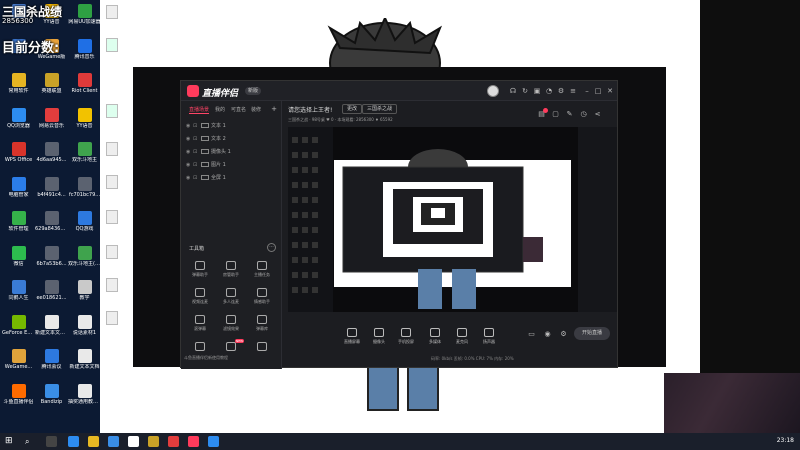 The width and height of the screenshot is (800, 450). Describe the element at coordinates (583, 114) in the screenshot. I see `bell-icon: ◷` at that location.